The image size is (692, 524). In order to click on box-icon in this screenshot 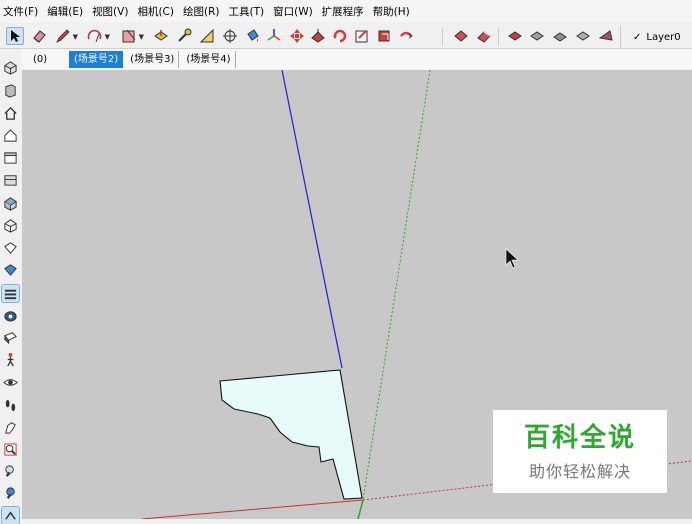, I will do `click(10, 91)`.